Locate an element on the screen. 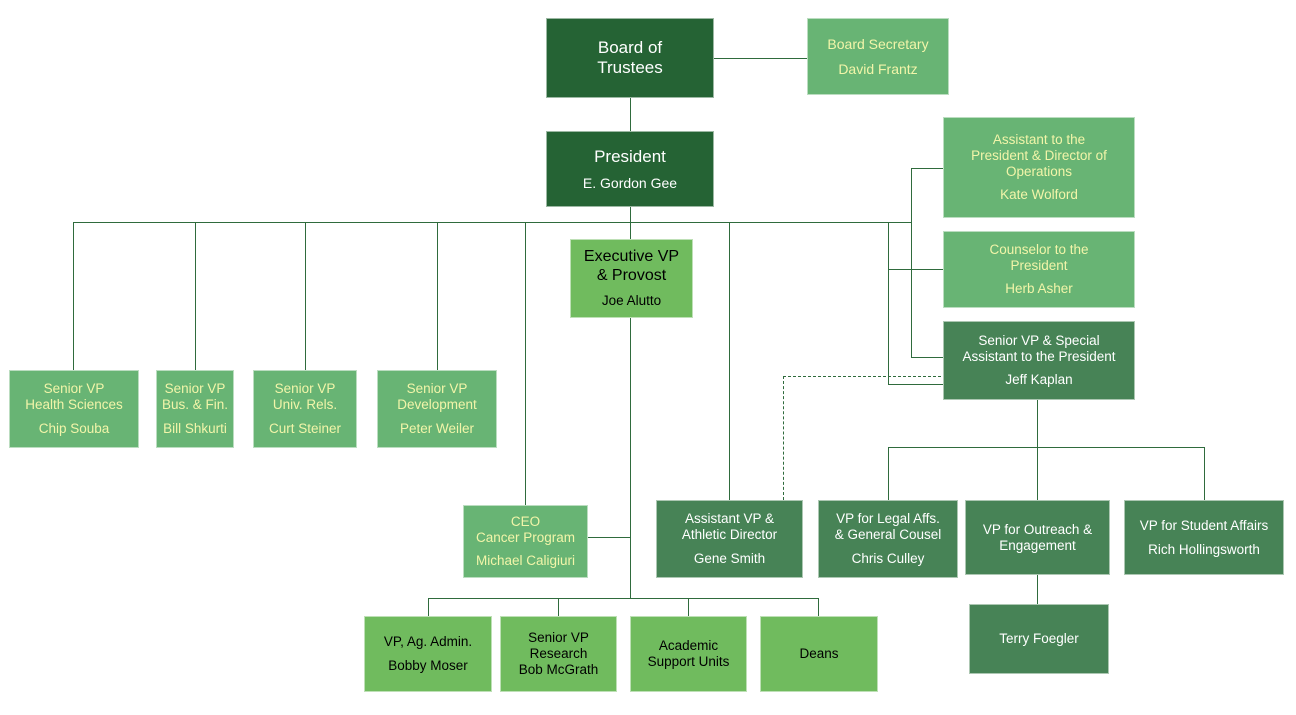 The image size is (1296, 715). connector-bottom-bus is located at coordinates (623, 598).